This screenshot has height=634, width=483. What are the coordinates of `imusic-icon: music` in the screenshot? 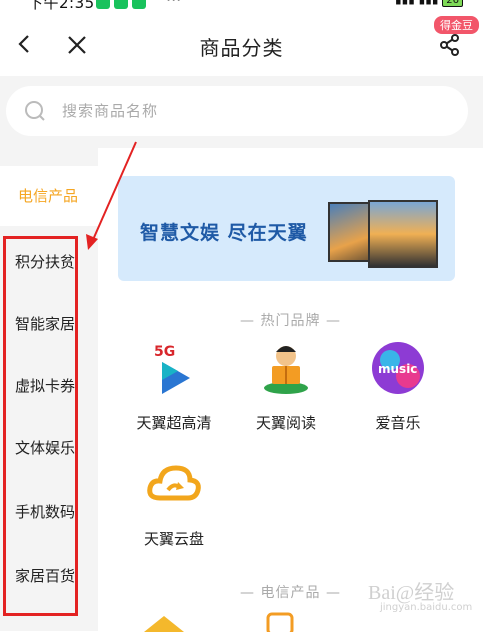 It's located at (398, 368).